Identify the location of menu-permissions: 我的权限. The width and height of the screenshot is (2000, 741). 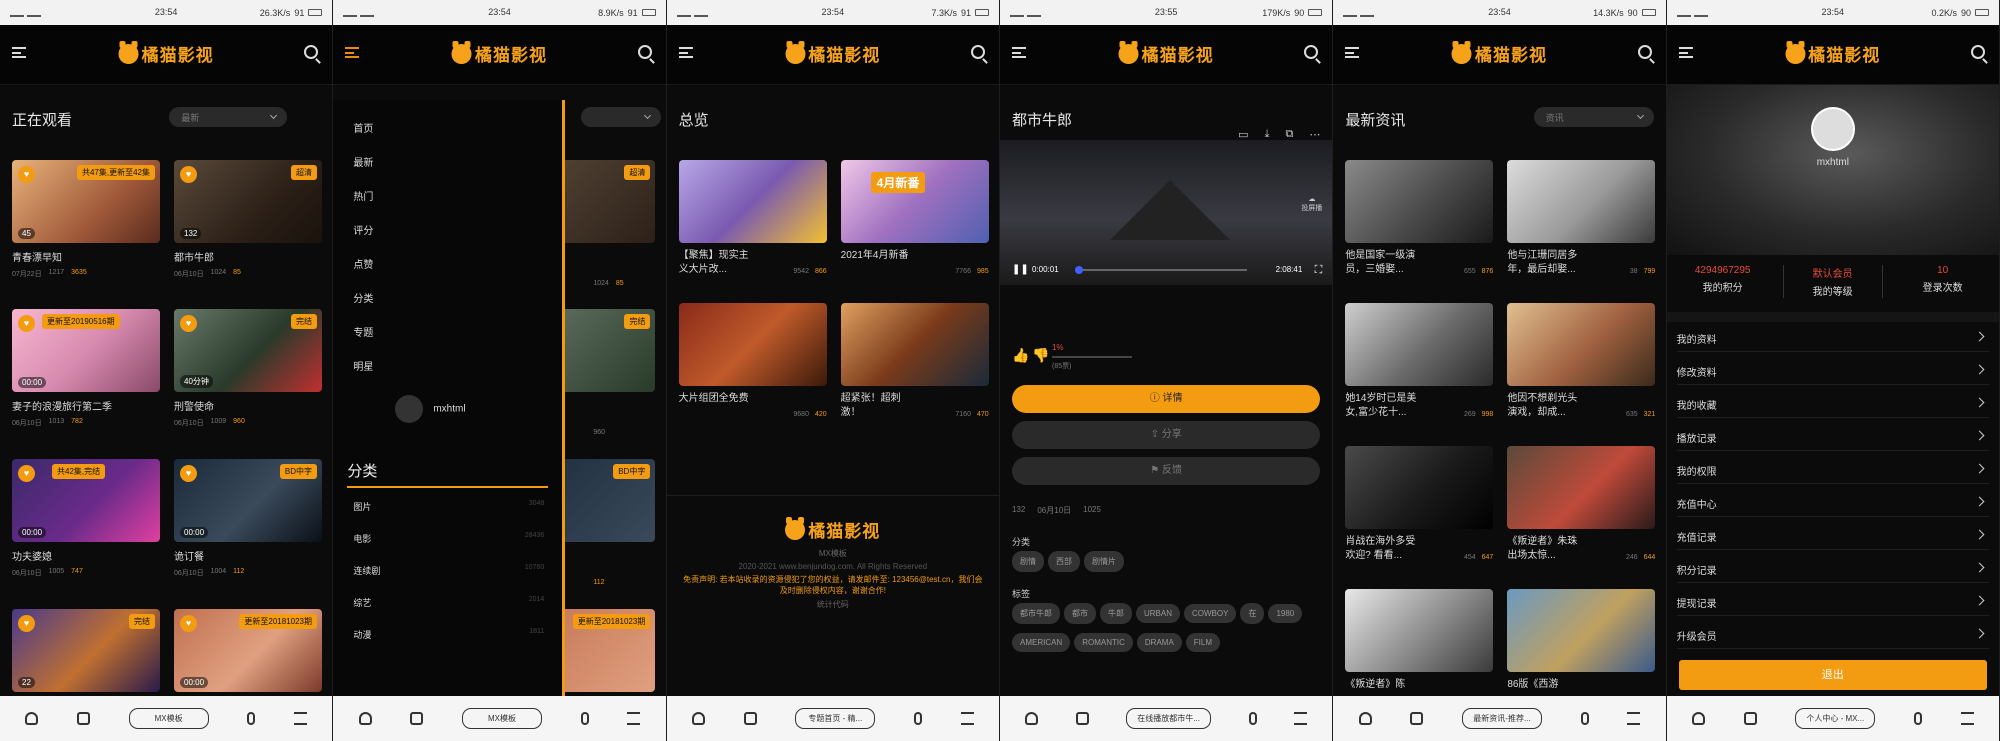
(1832, 469).